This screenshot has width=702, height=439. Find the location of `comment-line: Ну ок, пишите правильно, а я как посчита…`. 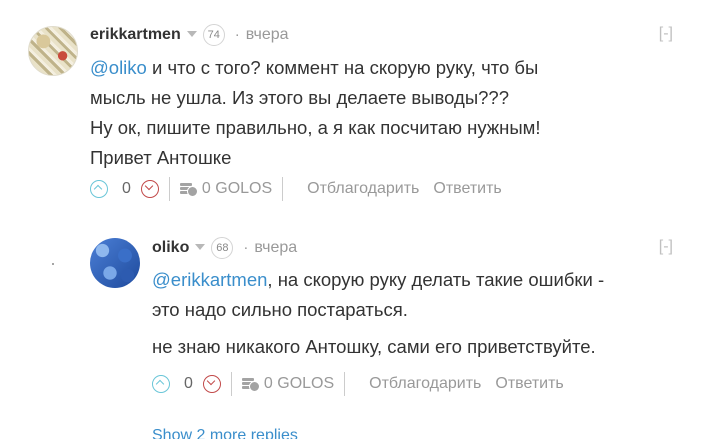

comment-line: Ну ок, пишите правильно, а я как посчита… is located at coordinates (315, 127).